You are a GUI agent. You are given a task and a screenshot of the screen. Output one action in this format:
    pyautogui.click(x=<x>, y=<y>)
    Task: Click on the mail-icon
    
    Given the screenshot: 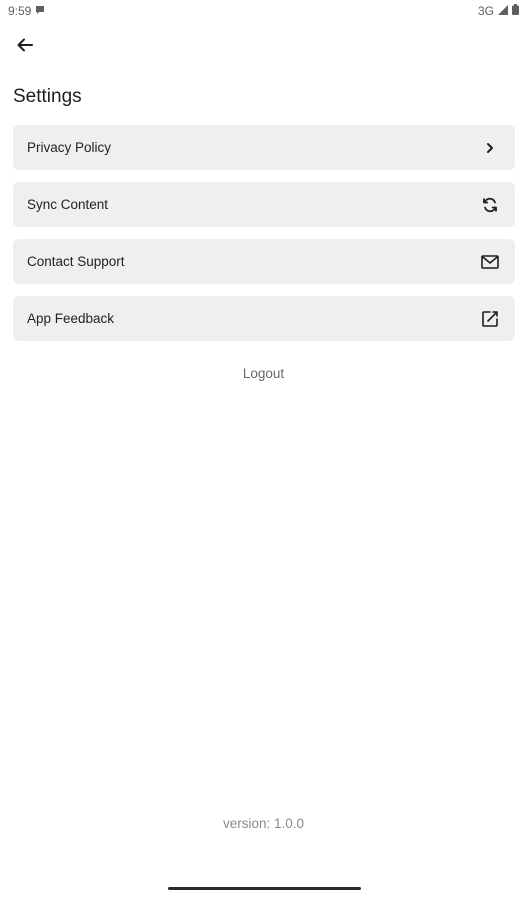 What is the action you would take?
    pyautogui.click(x=490, y=262)
    